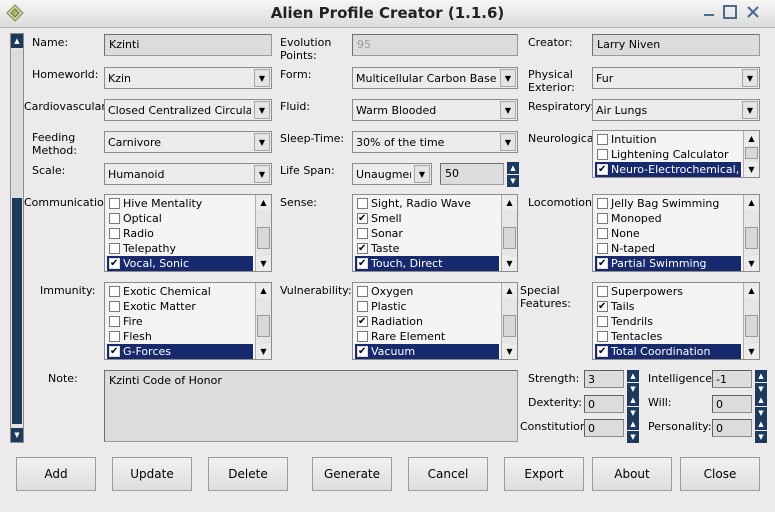  What do you see at coordinates (188, 45) in the screenshot?
I see `name-field: Kzinti` at bounding box center [188, 45].